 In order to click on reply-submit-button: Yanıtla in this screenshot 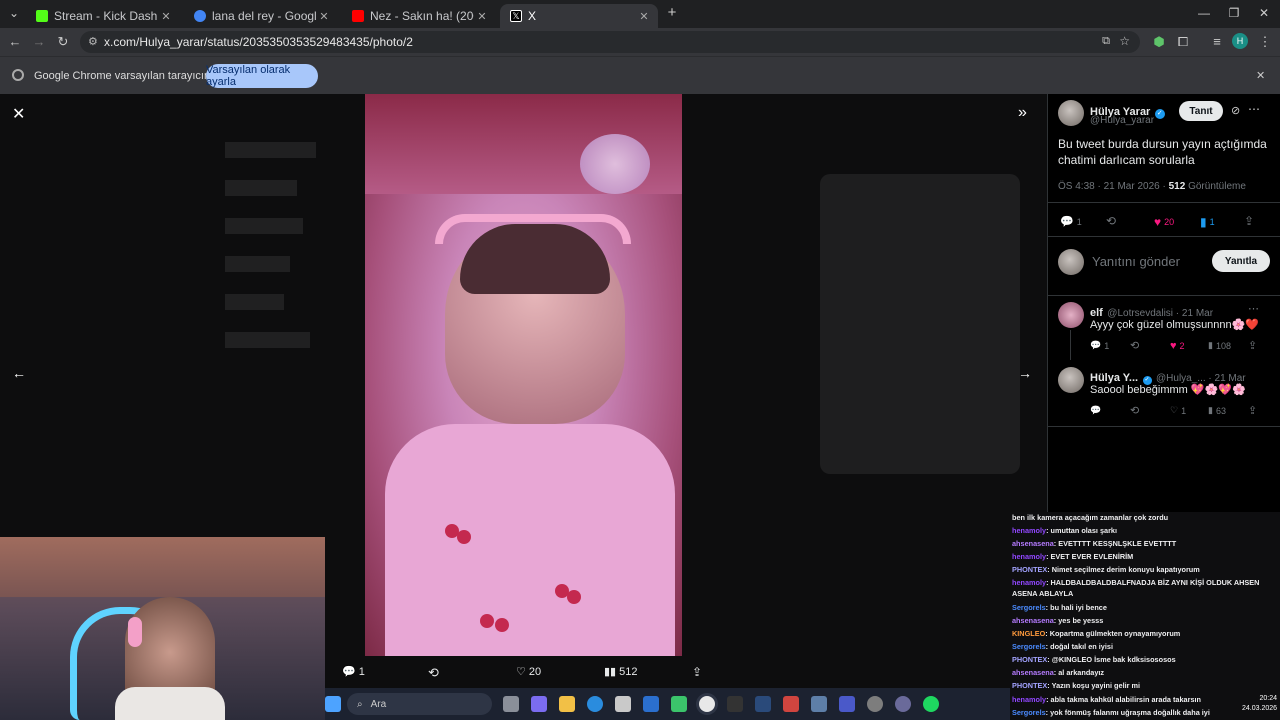, I will do `click(1241, 261)`.